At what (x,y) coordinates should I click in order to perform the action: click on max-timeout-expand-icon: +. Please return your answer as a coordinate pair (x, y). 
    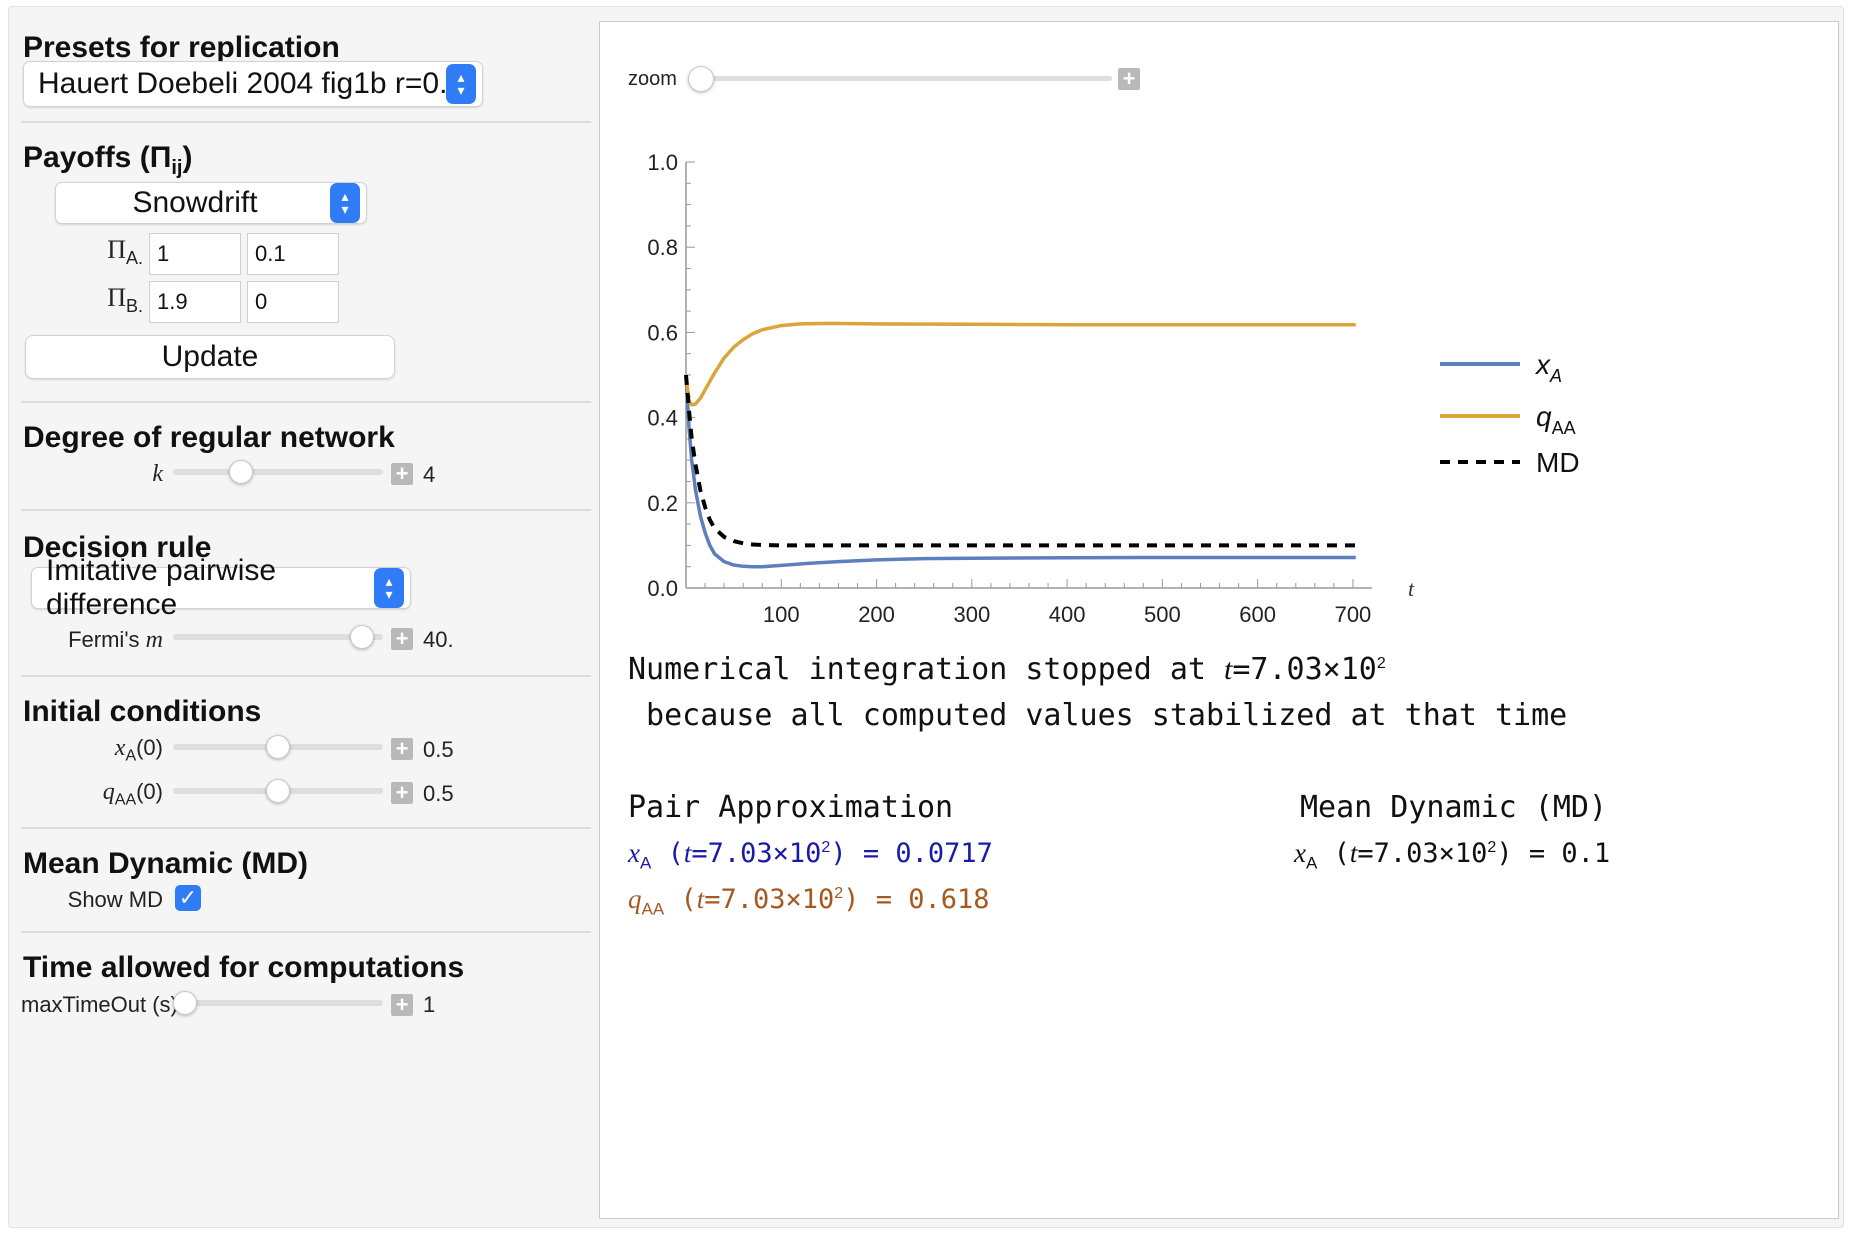
    Looking at the image, I should click on (402, 1005).